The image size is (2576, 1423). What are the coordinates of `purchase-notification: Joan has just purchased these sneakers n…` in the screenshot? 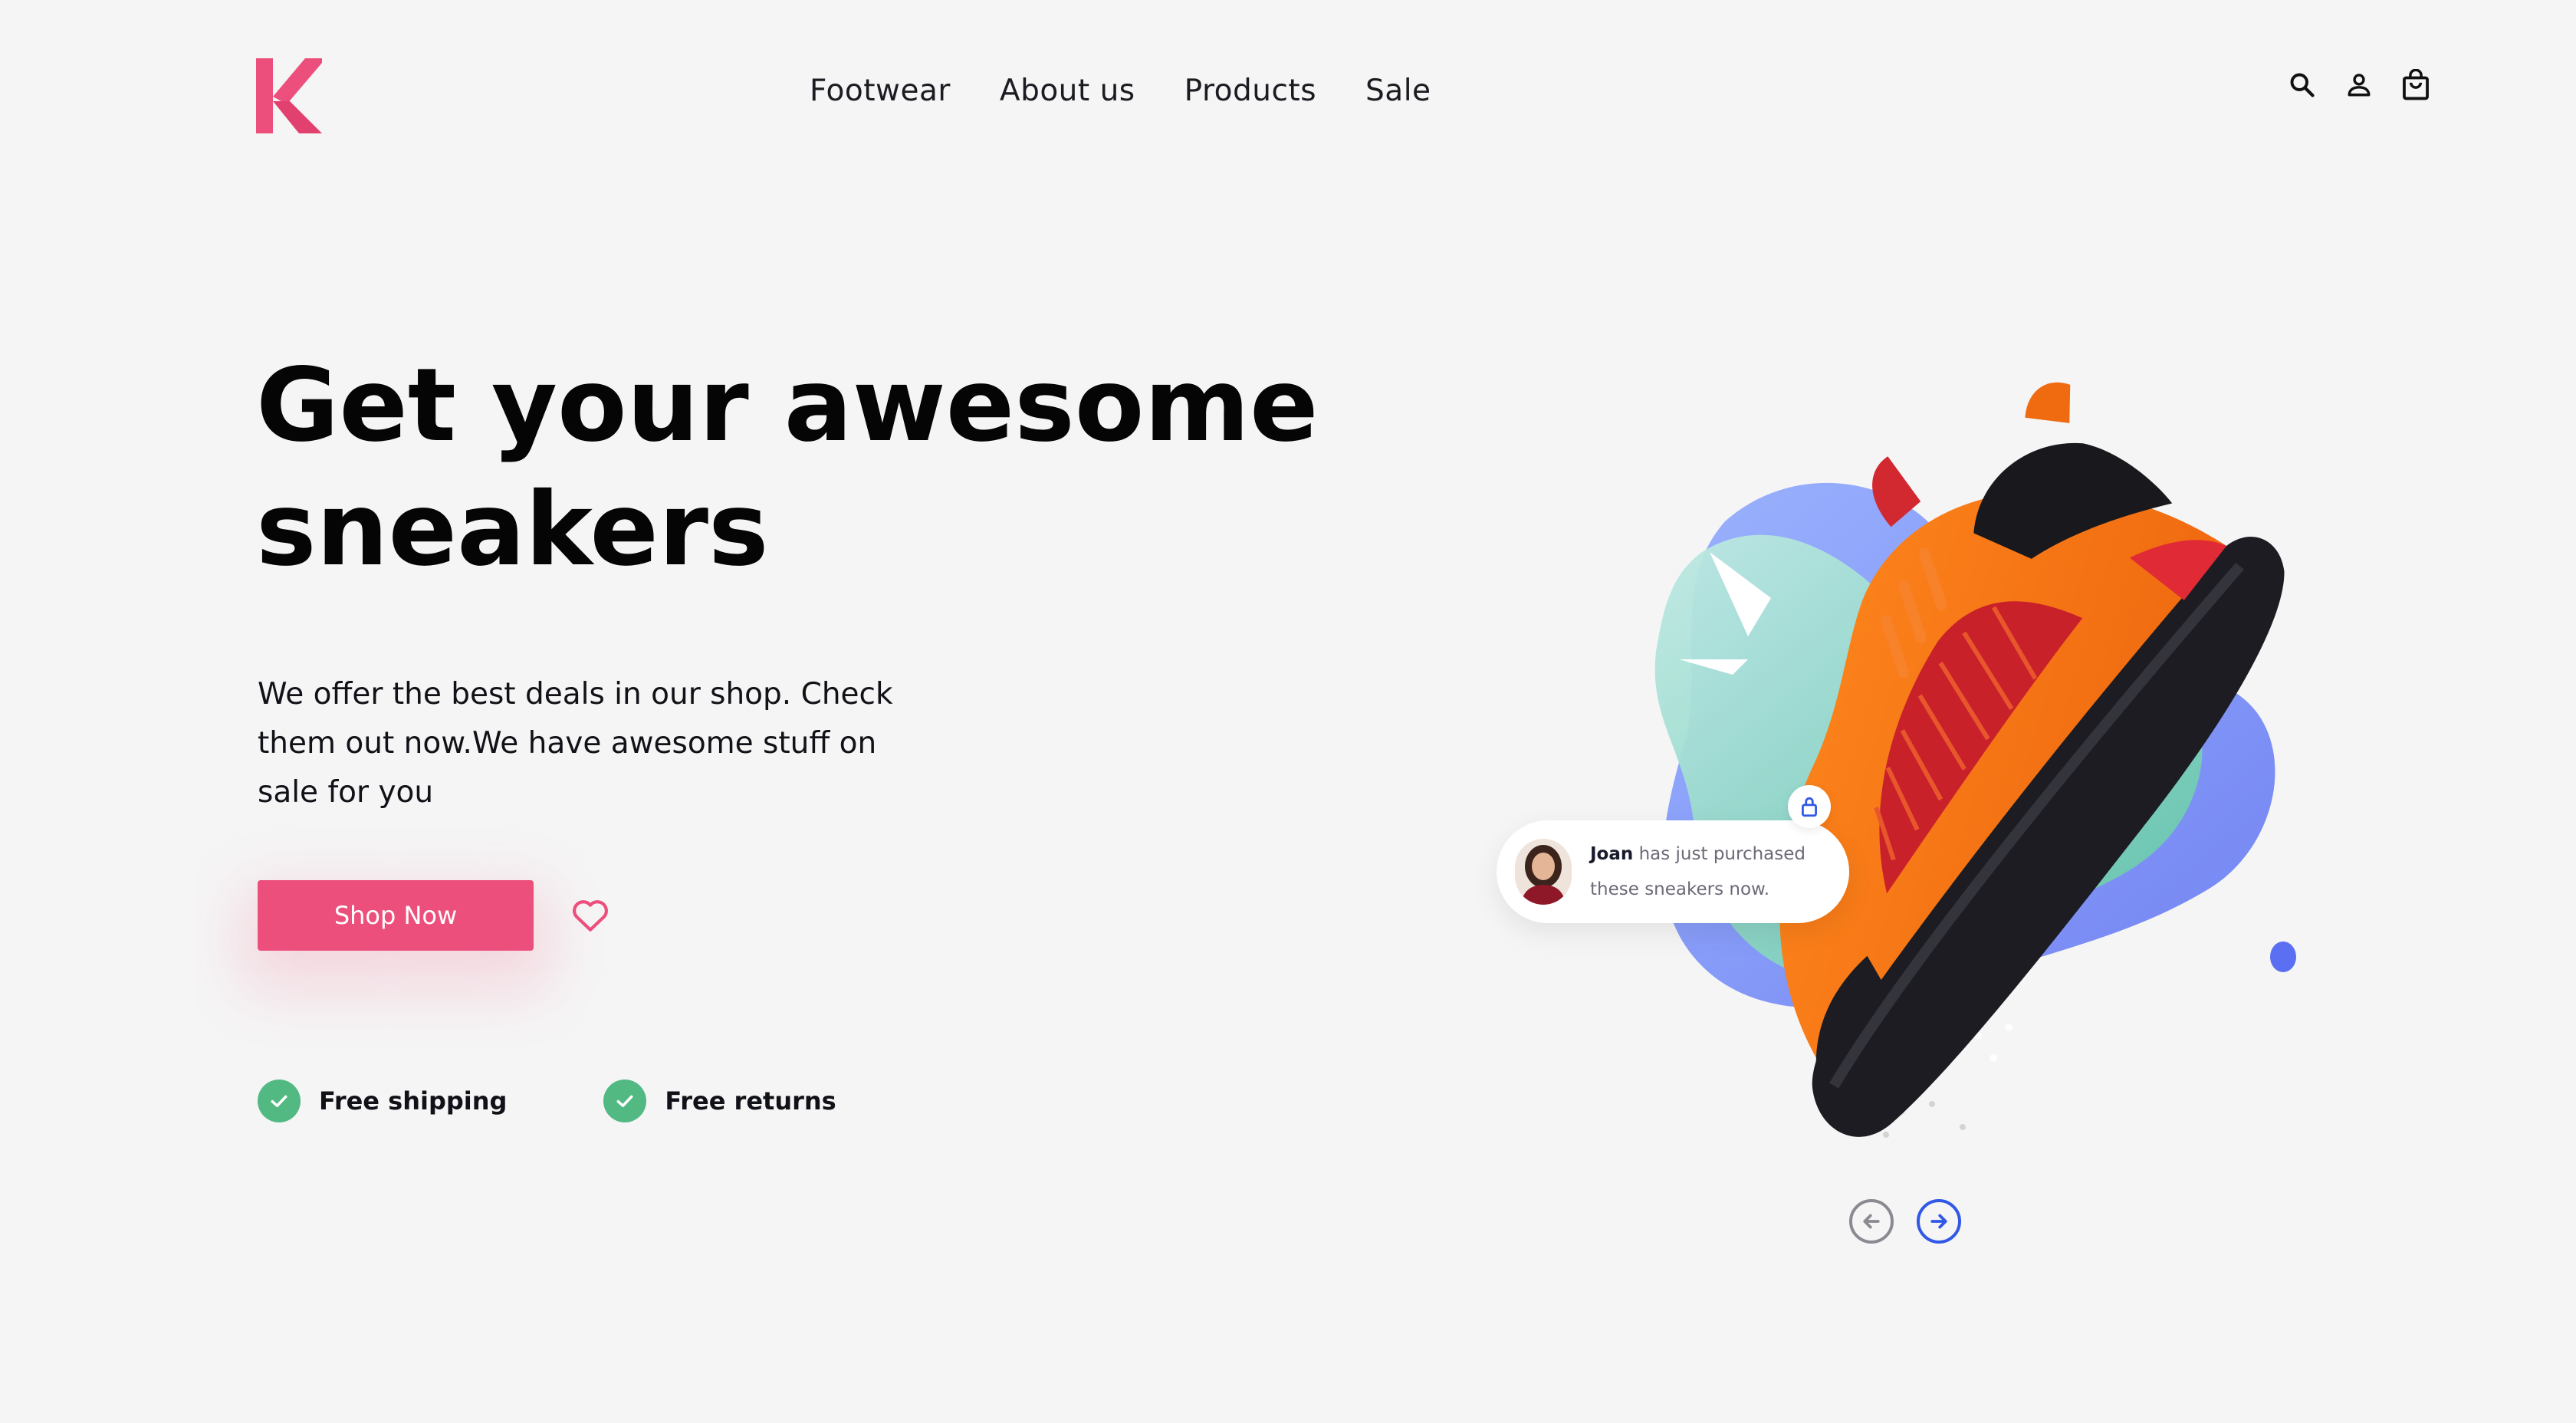 It's located at (1673, 872).